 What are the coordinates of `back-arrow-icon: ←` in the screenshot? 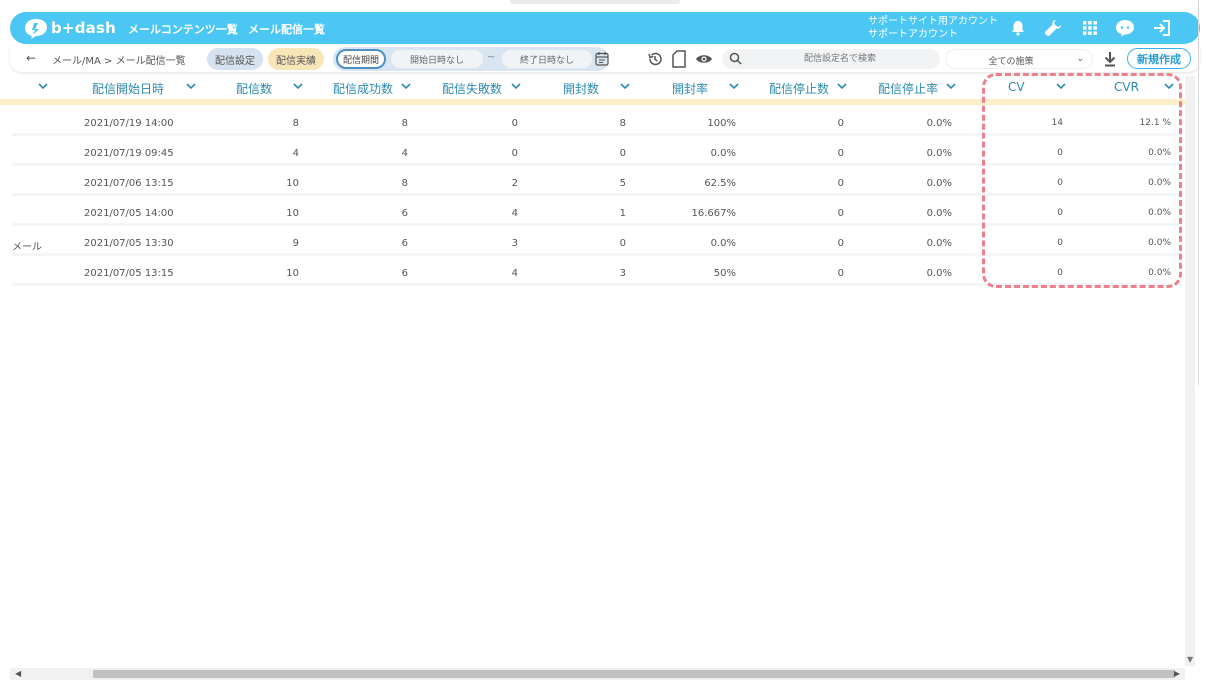 It's located at (31, 58).